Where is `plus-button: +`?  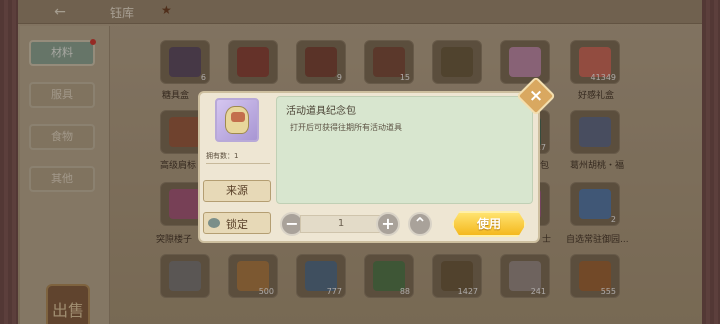 plus-button: + is located at coordinates (388, 224).